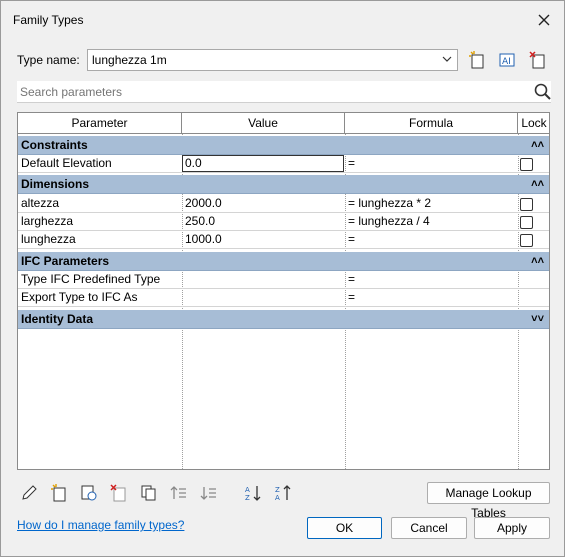 Image resolution: width=565 pixels, height=557 pixels. Describe the element at coordinates (272, 60) in the screenshot. I see `type-name-dropdown: lunghezza 1m` at that location.